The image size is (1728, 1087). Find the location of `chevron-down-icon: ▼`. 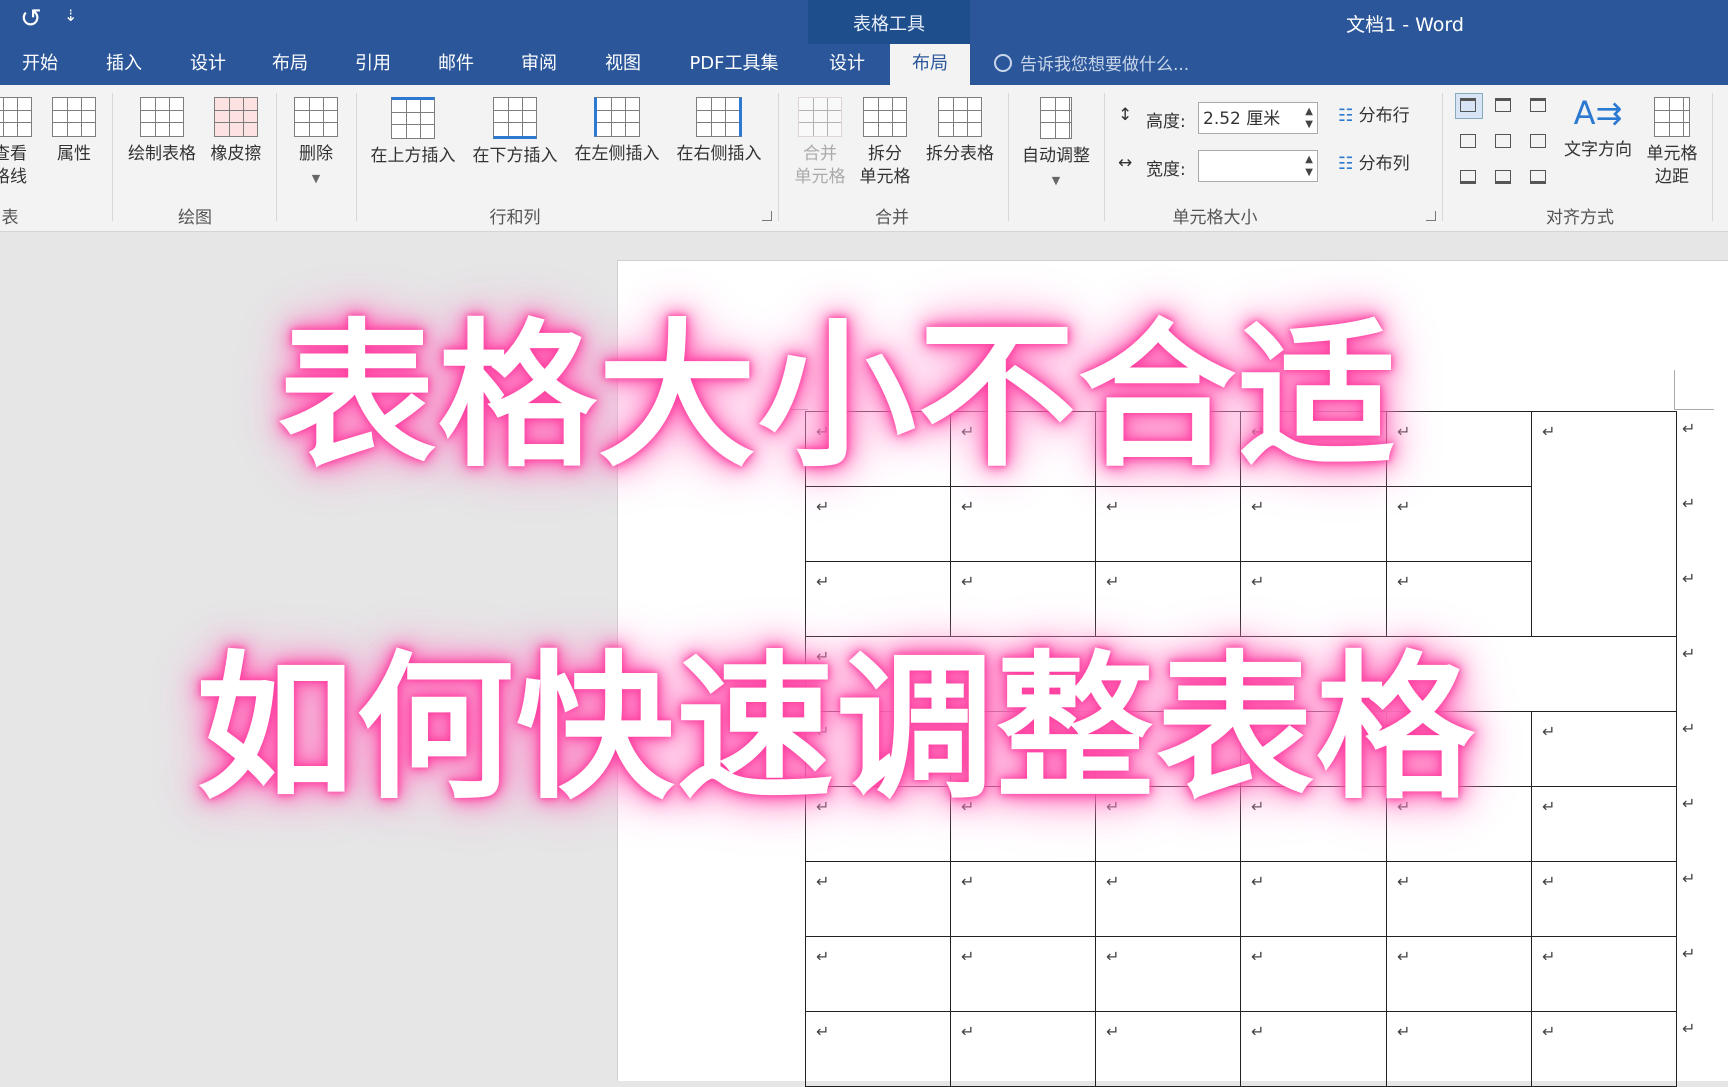

chevron-down-icon: ▼ is located at coordinates (316, 178).